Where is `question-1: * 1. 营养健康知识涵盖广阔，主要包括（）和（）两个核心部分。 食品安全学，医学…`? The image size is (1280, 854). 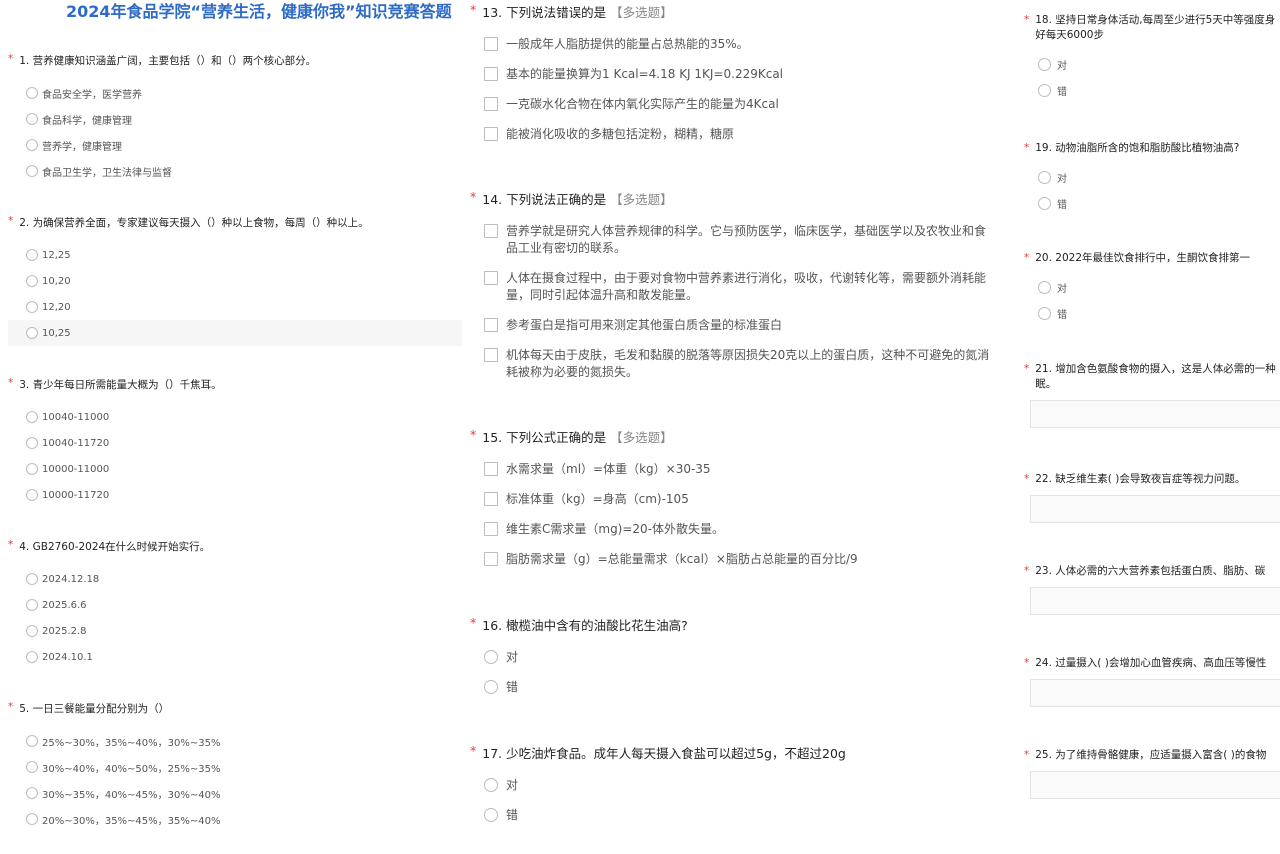
question-1: * 1. 营养健康知识涵盖广阔，主要包括（）和（）两个核心部分。 食品安全学，医学… is located at coordinates (162, 118).